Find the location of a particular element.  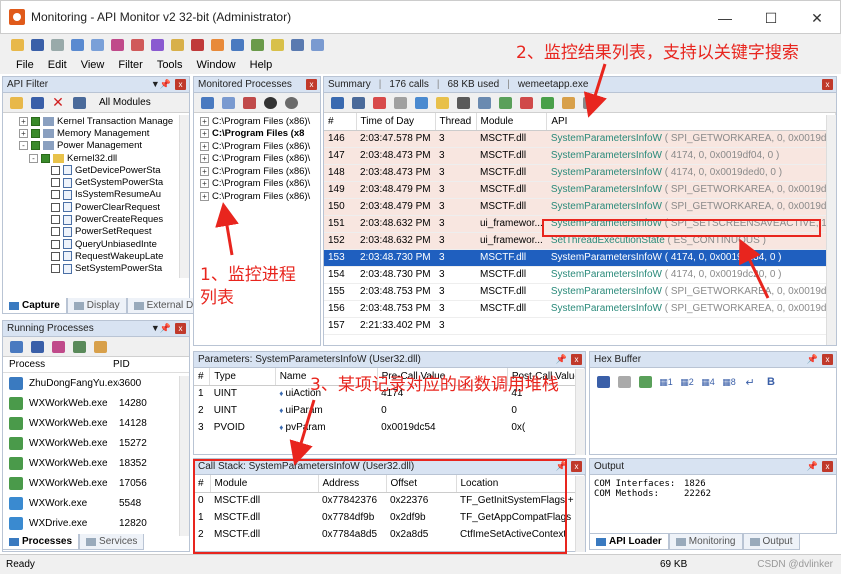

arrow-2b is located at coordinates (754, 268).